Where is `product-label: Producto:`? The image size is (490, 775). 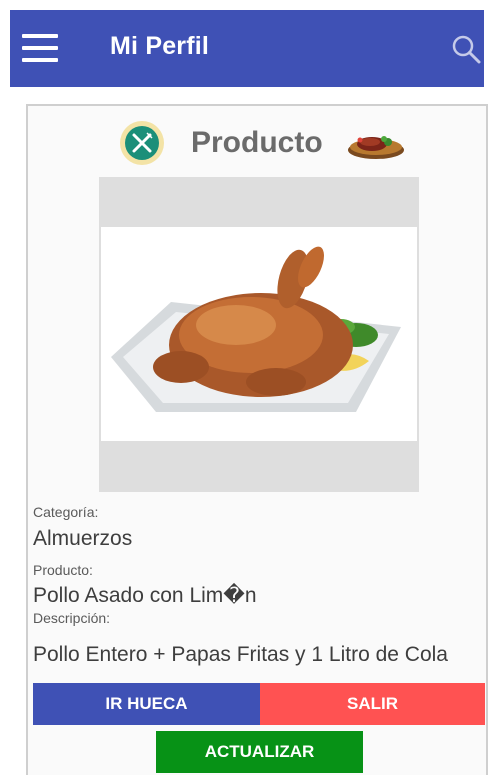 product-label: Producto: is located at coordinates (63, 570).